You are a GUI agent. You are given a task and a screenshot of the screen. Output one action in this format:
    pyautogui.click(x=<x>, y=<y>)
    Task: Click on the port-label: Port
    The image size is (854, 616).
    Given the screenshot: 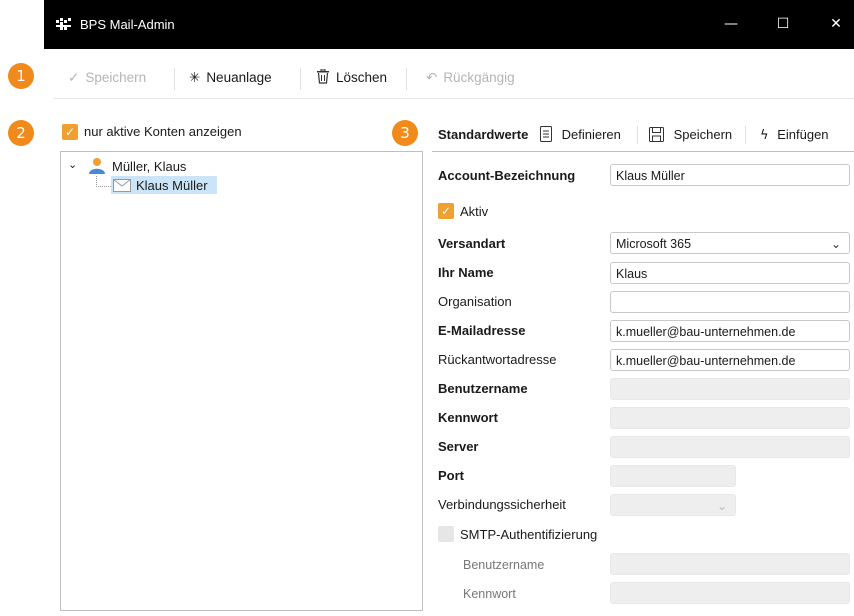 What is the action you would take?
    pyautogui.click(x=451, y=475)
    